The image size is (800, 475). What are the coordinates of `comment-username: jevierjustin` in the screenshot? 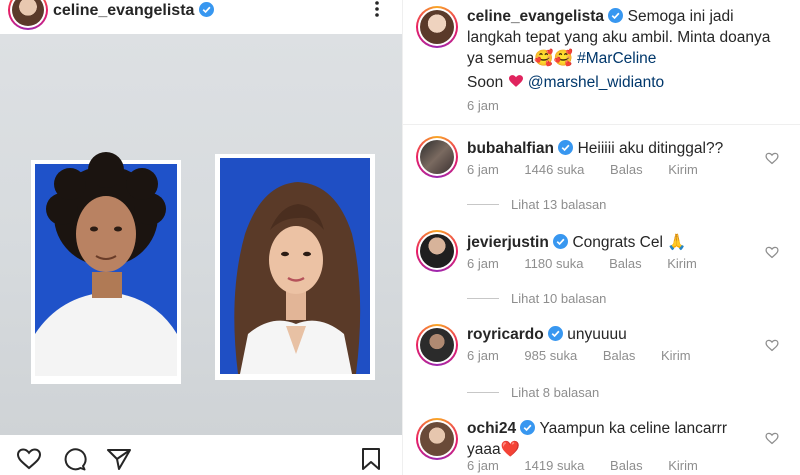 It's located at (508, 242).